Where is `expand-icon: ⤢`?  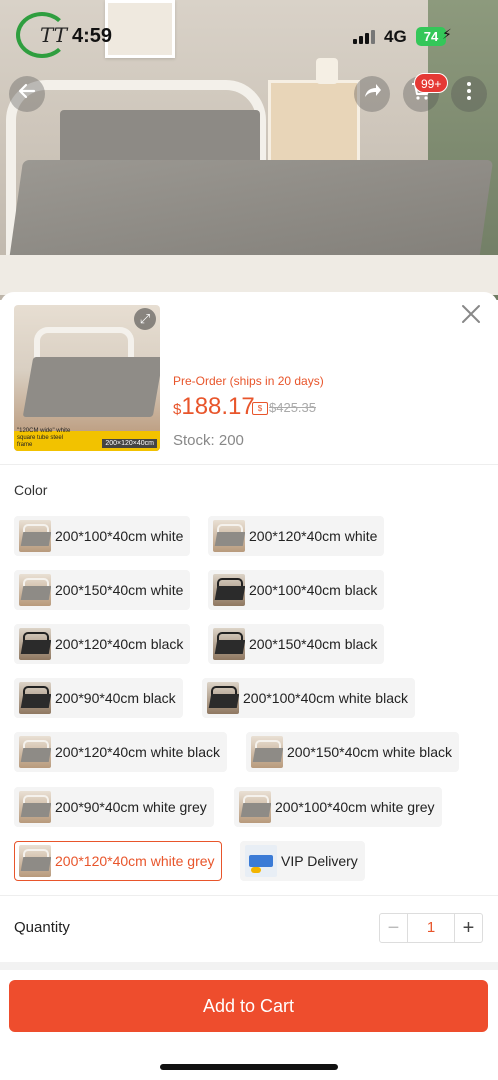
expand-icon: ⤢ is located at coordinates (145, 319).